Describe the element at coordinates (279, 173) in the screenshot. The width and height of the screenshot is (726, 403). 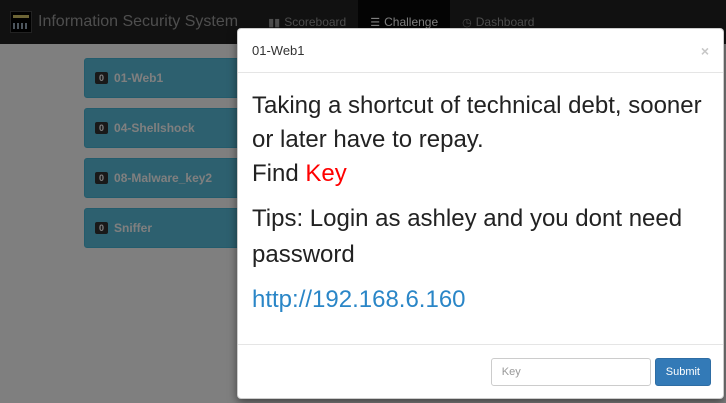
I see `find-prefix: Find` at that location.